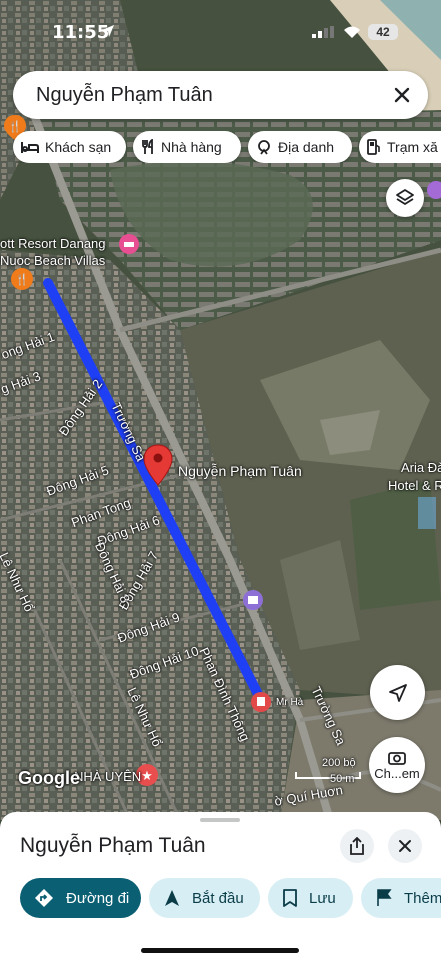 The height and width of the screenshot is (960, 441). I want to click on chip-gas-stations: Trạm xă, so click(400, 147).